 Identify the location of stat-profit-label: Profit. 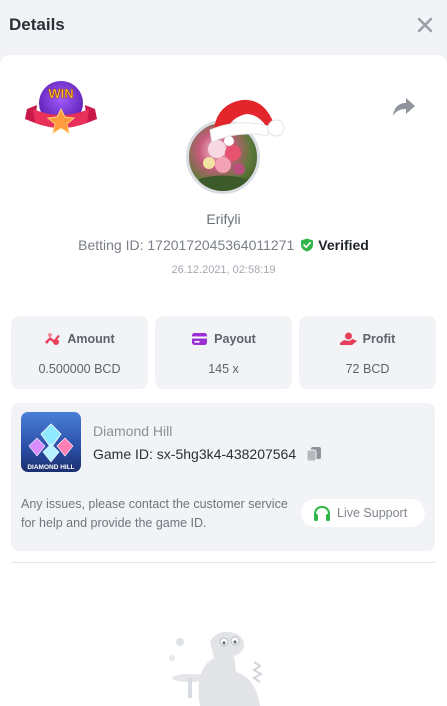
(379, 339).